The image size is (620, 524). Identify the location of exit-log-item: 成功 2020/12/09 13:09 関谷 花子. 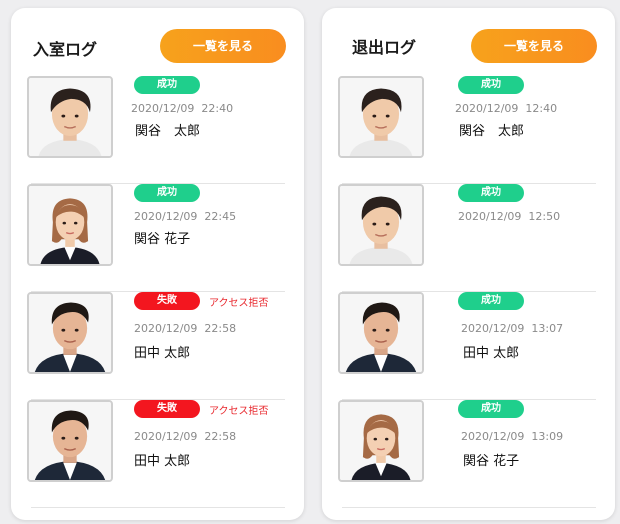
(467, 454).